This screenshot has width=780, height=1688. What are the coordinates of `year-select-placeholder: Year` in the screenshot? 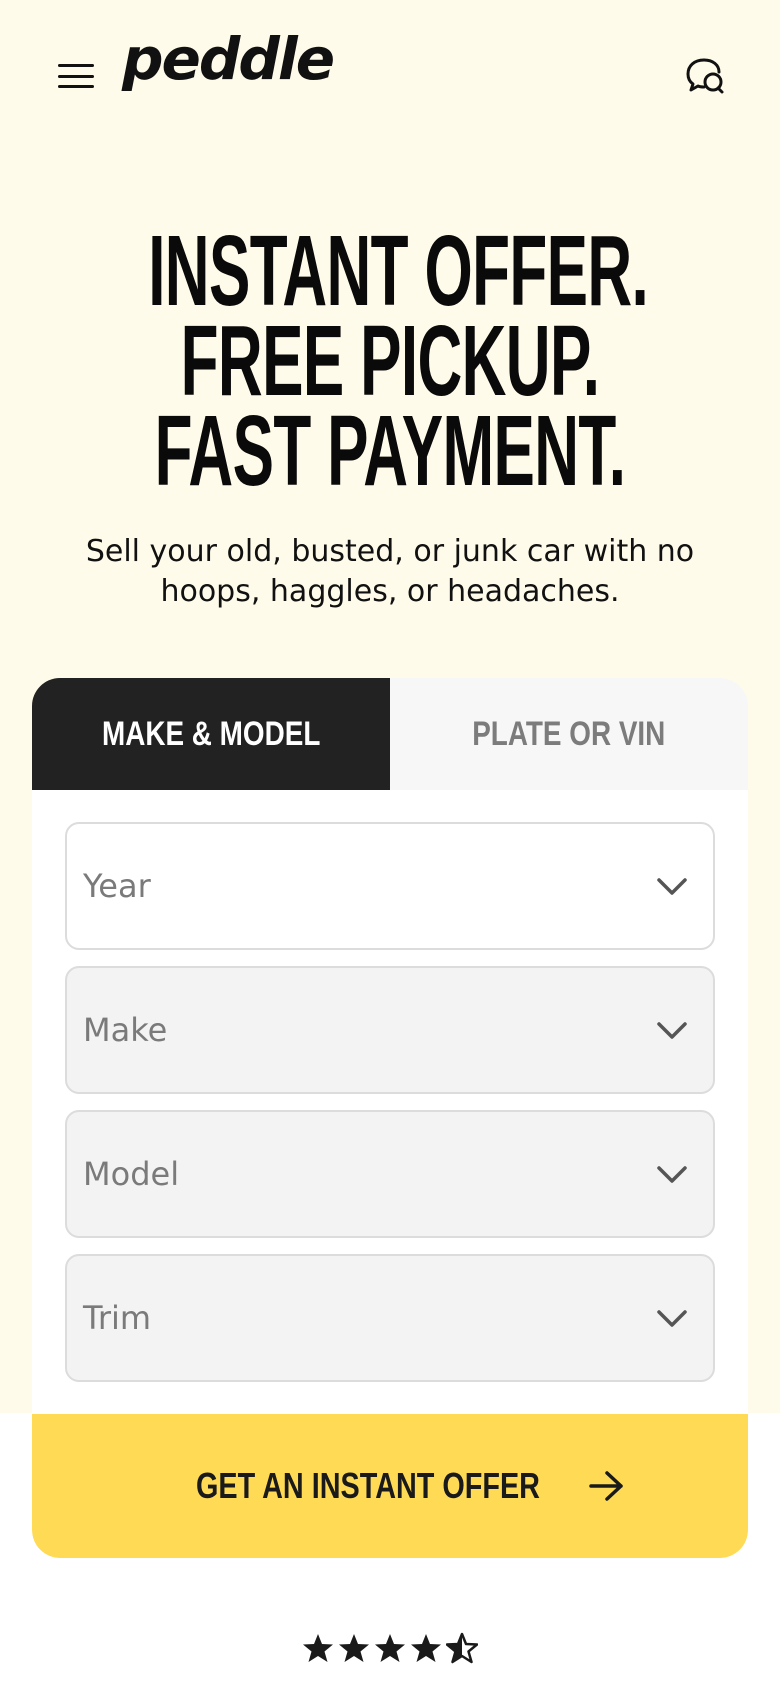 It's located at (117, 886).